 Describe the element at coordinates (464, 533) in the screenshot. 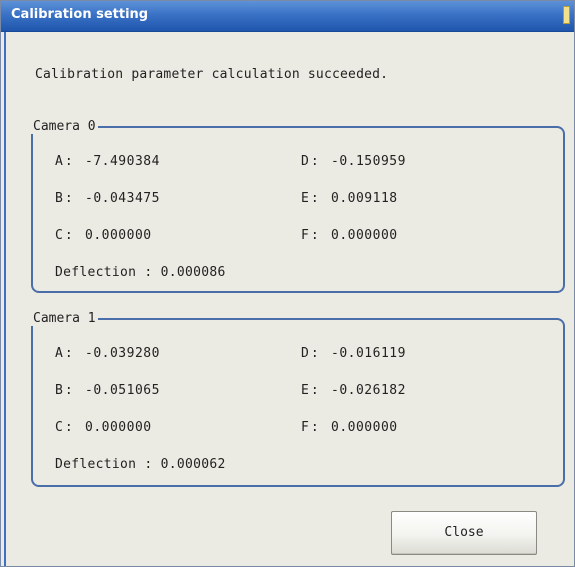

I see `close-button: Close` at that location.